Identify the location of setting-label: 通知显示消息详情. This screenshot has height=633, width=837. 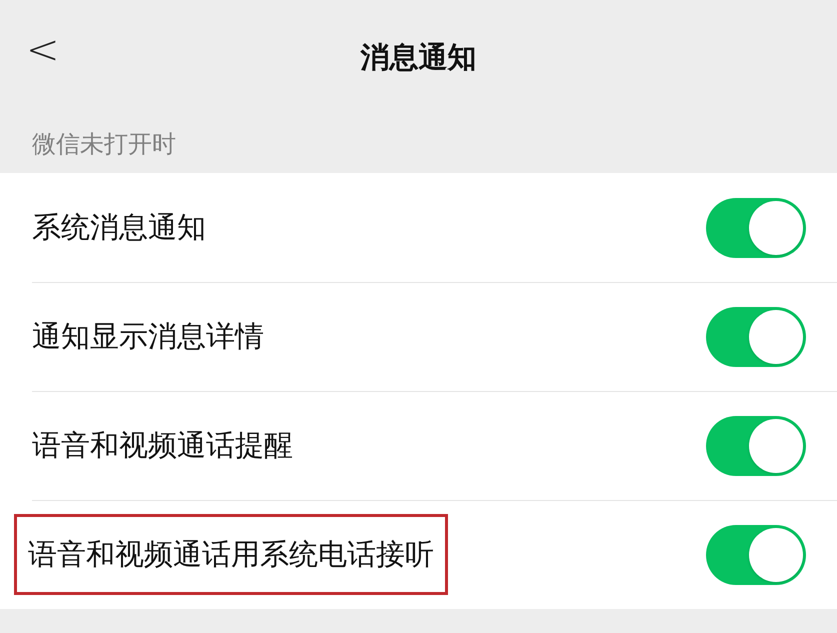
(148, 336).